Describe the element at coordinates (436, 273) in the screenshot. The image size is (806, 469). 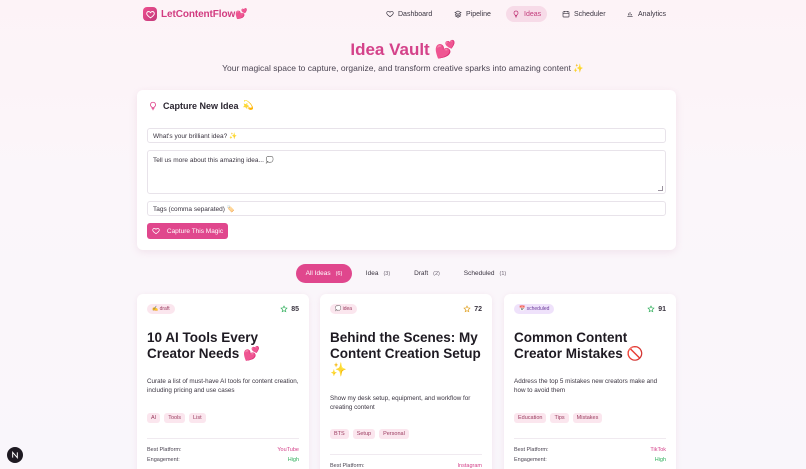
I see `tab-draft-count: (2)` at that location.